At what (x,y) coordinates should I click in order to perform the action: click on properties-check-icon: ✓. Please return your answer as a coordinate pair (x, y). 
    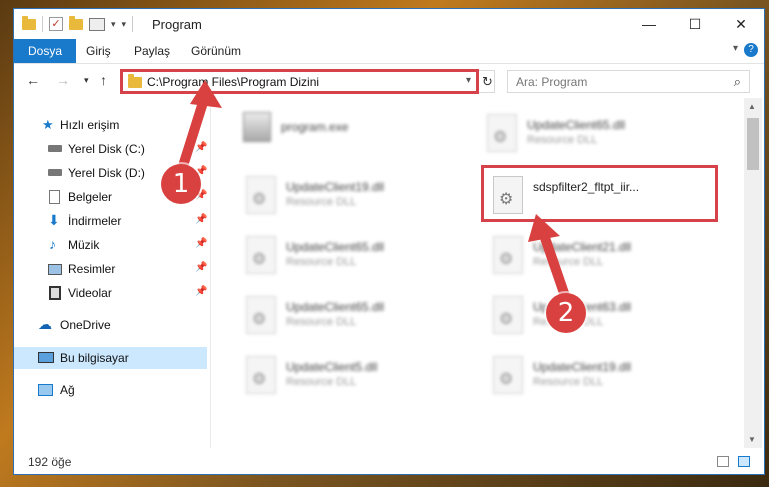
    Looking at the image, I should click on (56, 24).